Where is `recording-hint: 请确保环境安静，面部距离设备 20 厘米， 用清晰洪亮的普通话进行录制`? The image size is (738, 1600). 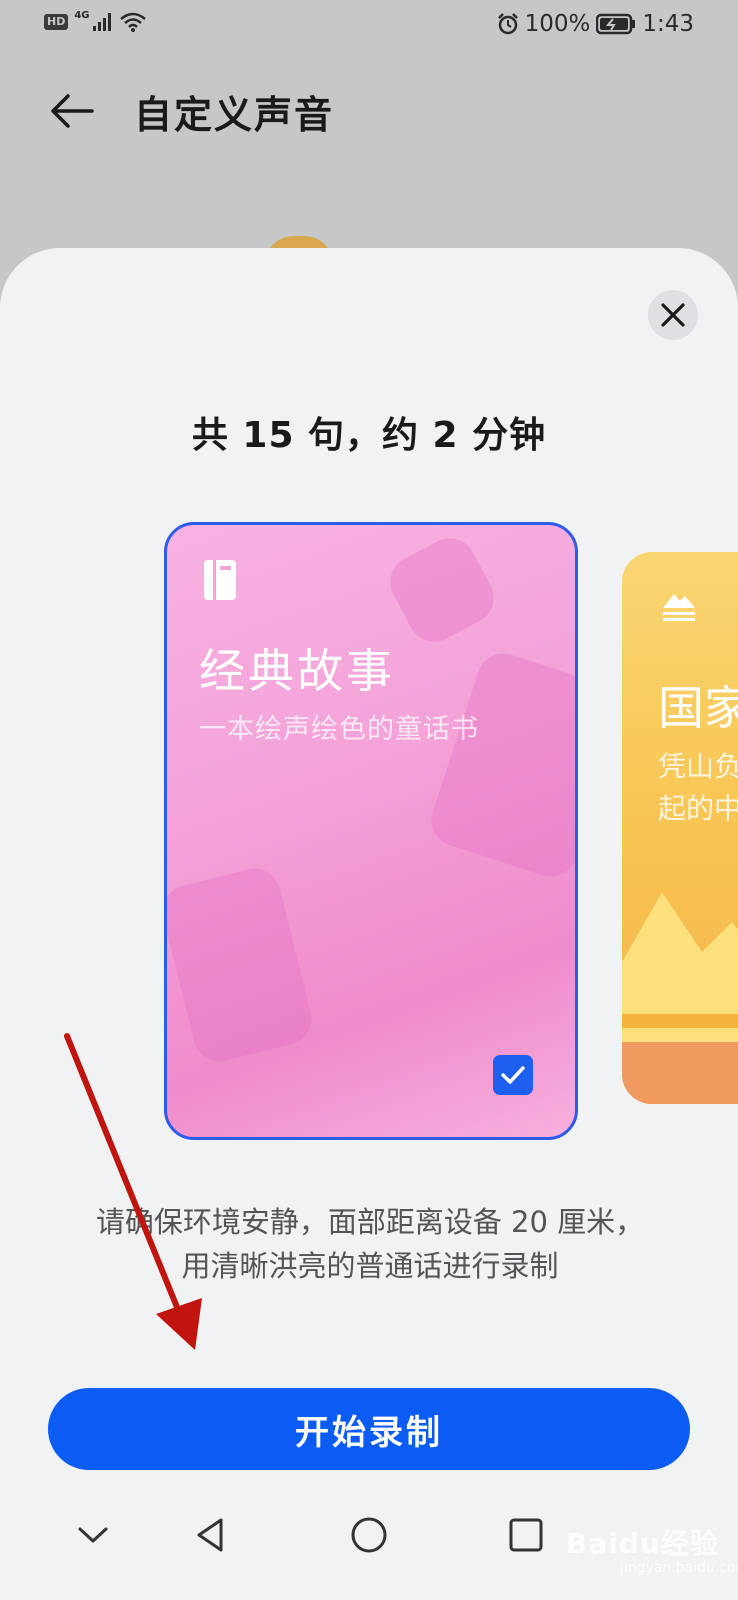
recording-hint: 请确保环境安静，面部距离设备 20 厘米， 用清晰洪亮的普通话进行录制 is located at coordinates (370, 1244).